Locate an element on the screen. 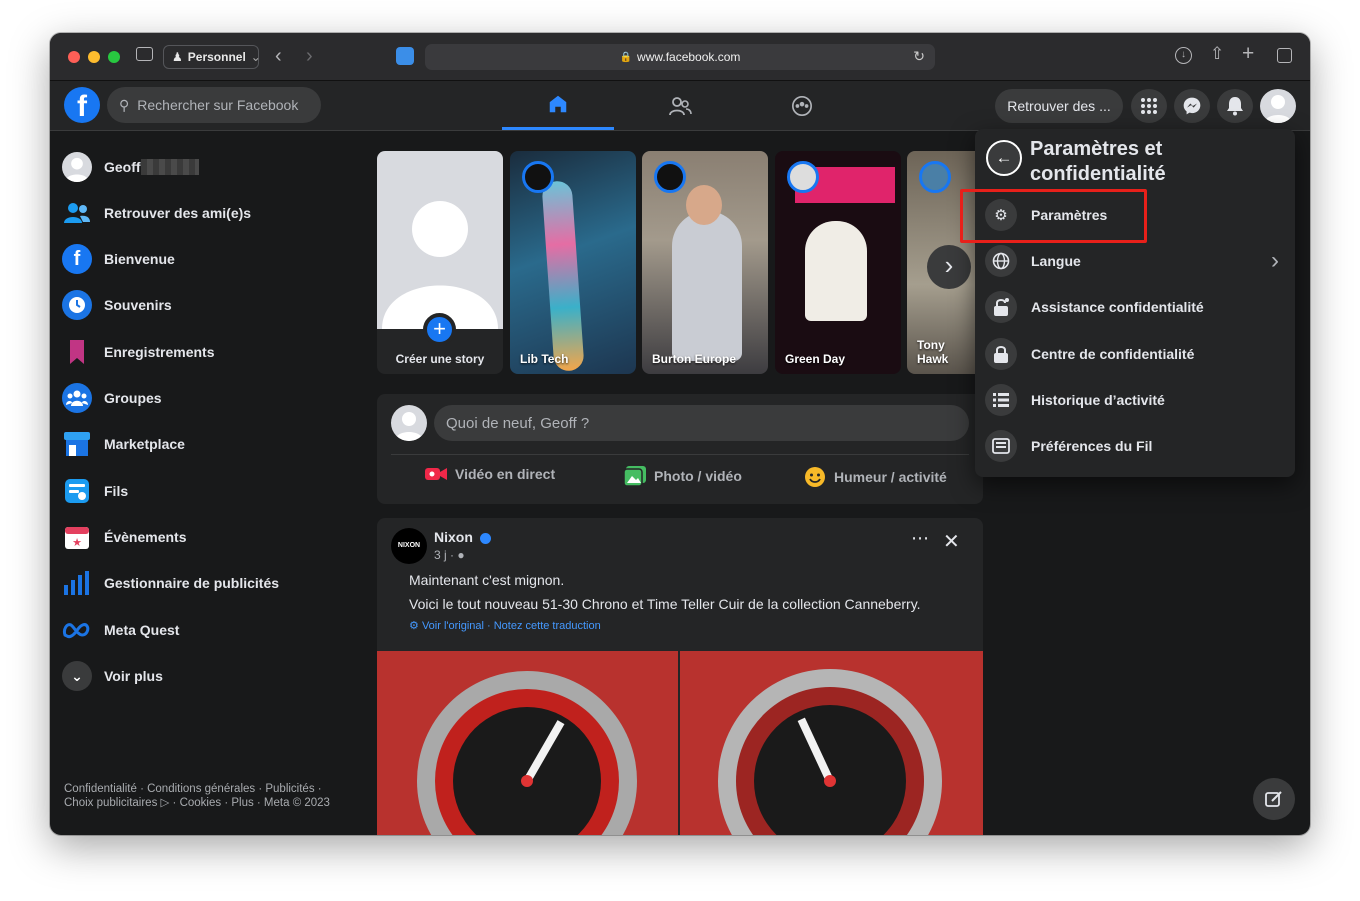 This screenshot has width=1360, height=901. profile-label: Personnel is located at coordinates (216, 57).